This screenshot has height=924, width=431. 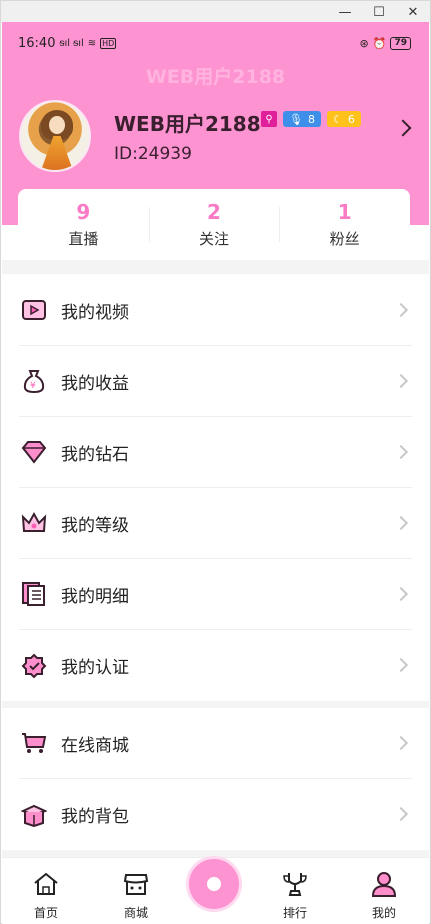 What do you see at coordinates (215, 12) in the screenshot?
I see `window-titlebar: — ☐ ✕` at bounding box center [215, 12].